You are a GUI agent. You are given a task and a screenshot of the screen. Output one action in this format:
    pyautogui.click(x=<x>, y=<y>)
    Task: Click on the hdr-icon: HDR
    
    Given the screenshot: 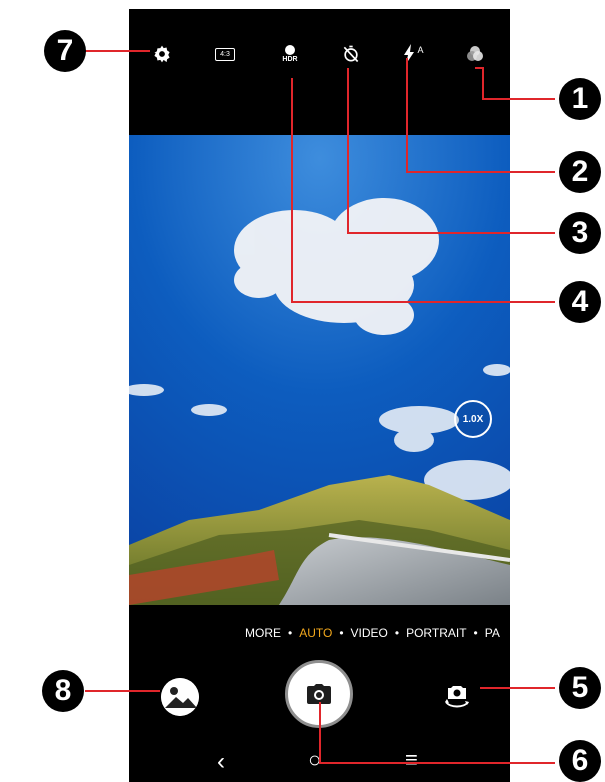 What is the action you would take?
    pyautogui.click(x=290, y=54)
    